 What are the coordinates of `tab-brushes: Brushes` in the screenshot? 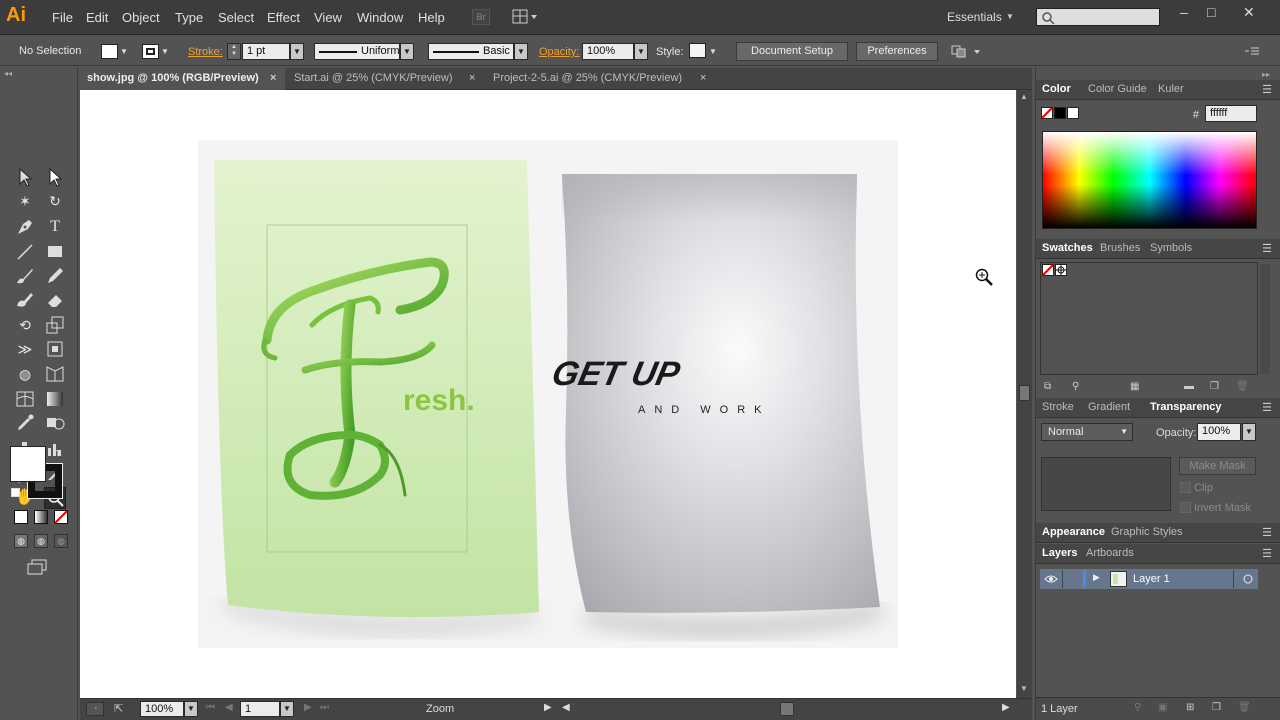 It's located at (1120, 248).